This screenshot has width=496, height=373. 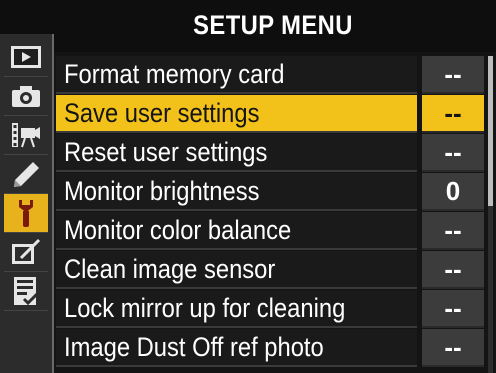 I want to click on playback-icon, so click(x=26, y=57).